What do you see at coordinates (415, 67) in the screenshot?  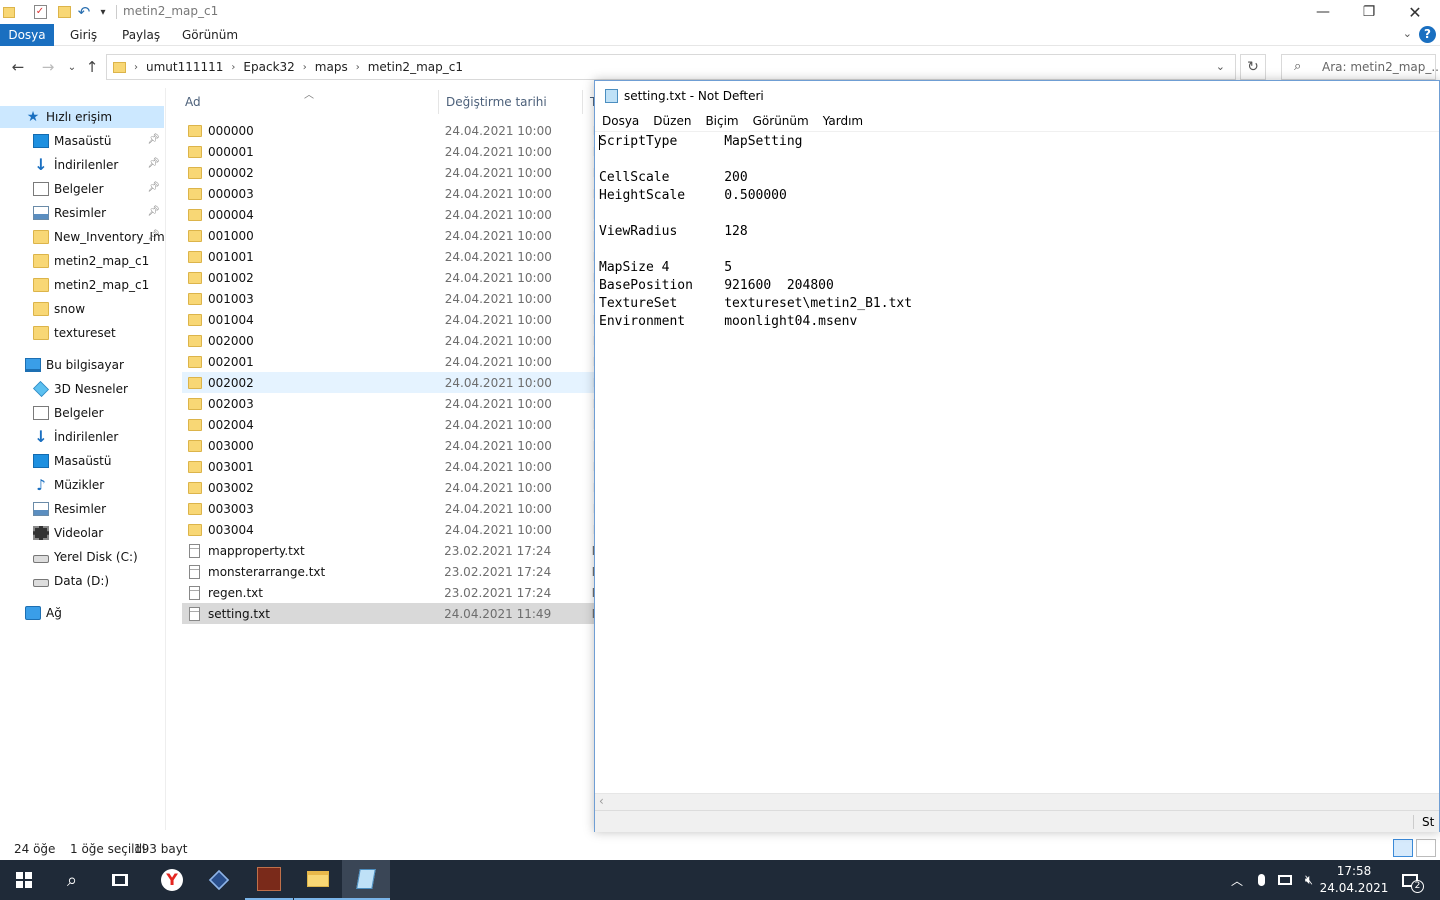 I see `breadcrumb-item: metin2_map_c1` at bounding box center [415, 67].